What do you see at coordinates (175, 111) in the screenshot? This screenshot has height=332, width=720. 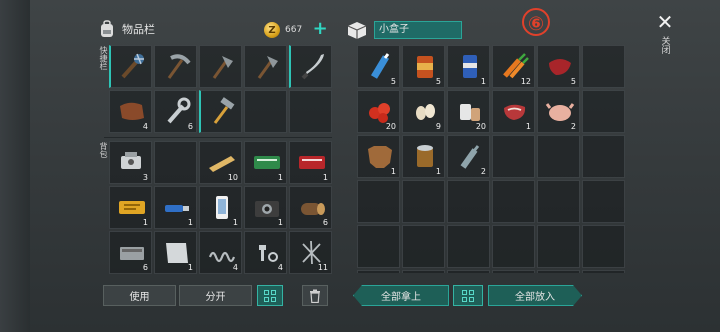 I see `quick-slot-wrench: 6` at bounding box center [175, 111].